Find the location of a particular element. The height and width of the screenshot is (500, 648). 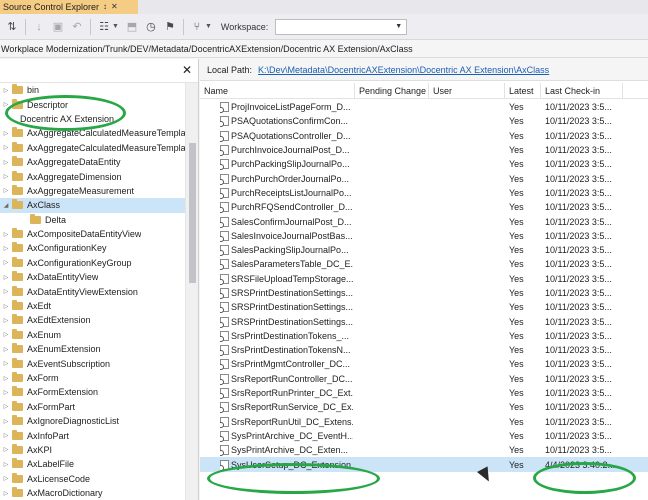

tree-item: ▷ AxLicenseCode is located at coordinates (93, 479).